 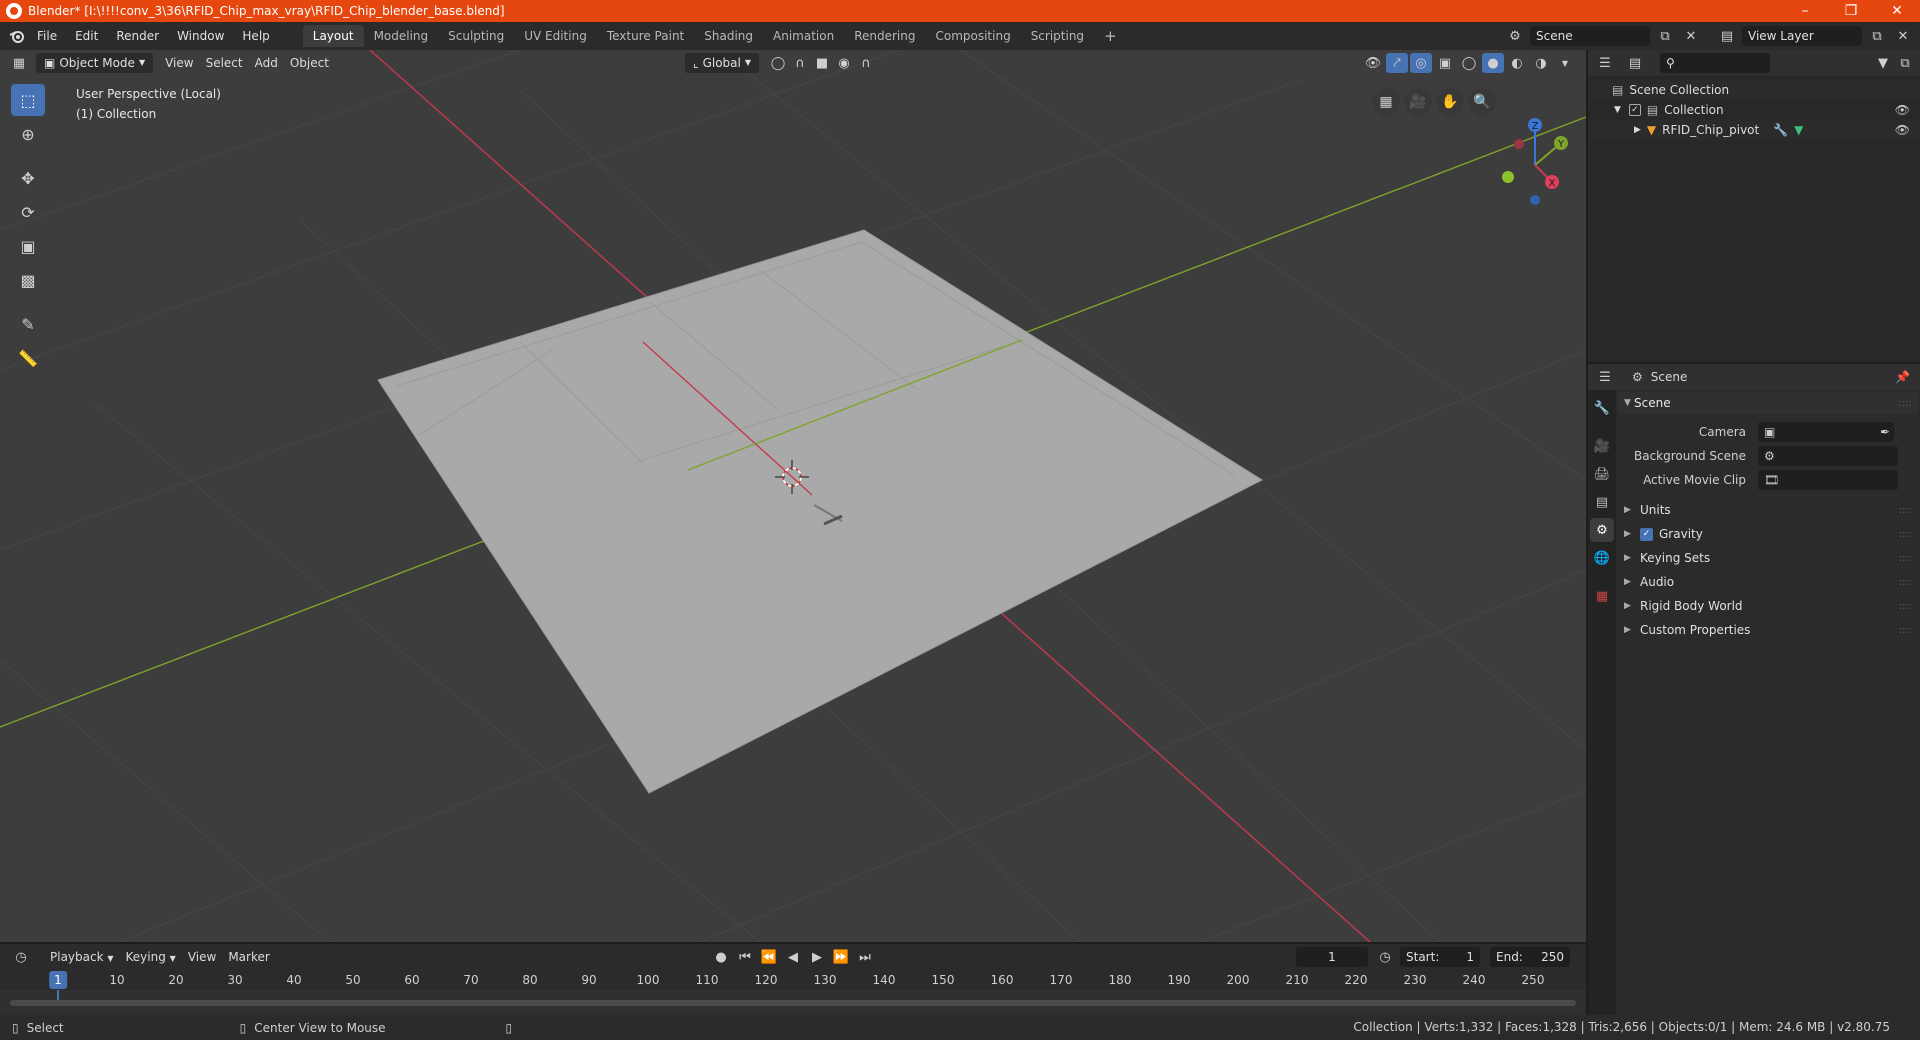 I want to click on annotate-icon: ✎, so click(x=28, y=324).